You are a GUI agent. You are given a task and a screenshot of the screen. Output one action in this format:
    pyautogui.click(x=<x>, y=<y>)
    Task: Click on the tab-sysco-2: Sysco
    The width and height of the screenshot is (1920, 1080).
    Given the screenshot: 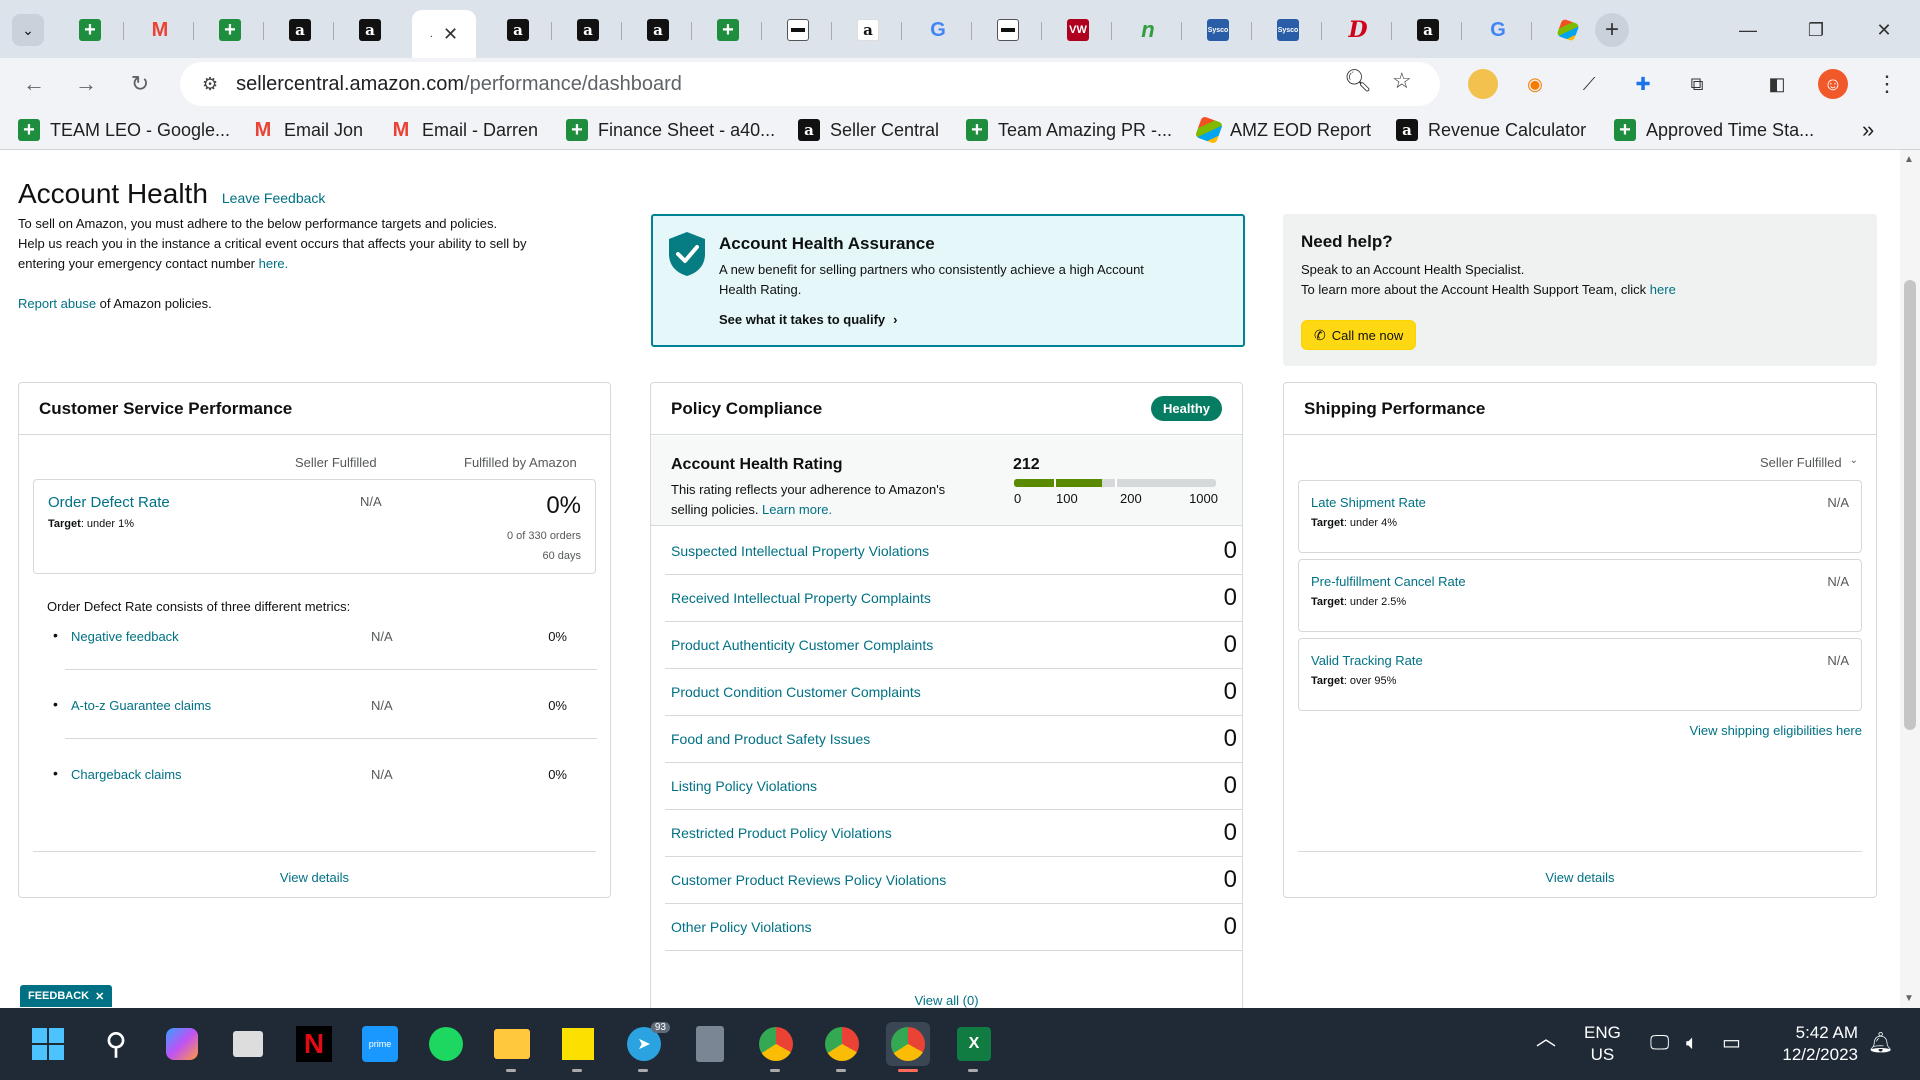 What is the action you would take?
    pyautogui.click(x=1288, y=30)
    